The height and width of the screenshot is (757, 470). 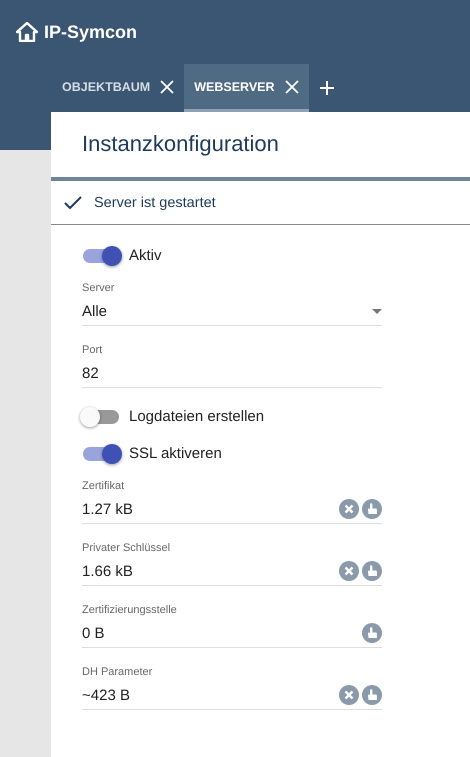 What do you see at coordinates (145, 255) in the screenshot?
I see `switch-label: Aktiv` at bounding box center [145, 255].